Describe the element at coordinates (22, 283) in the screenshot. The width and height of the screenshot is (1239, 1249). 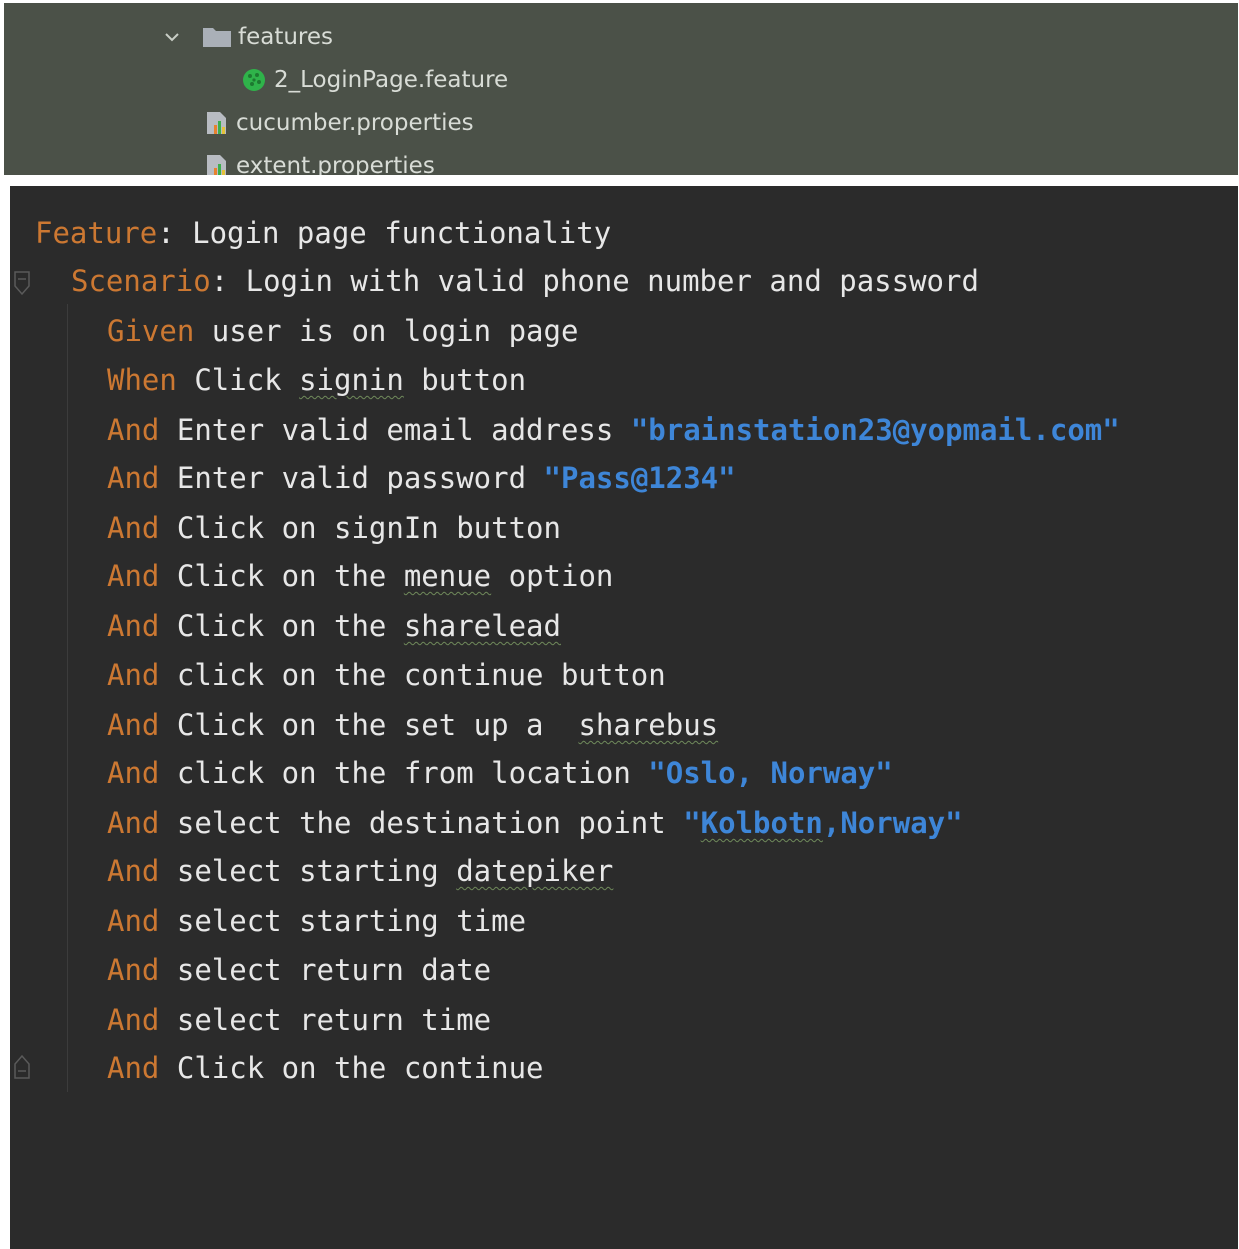
I see `fold-start-icon` at that location.